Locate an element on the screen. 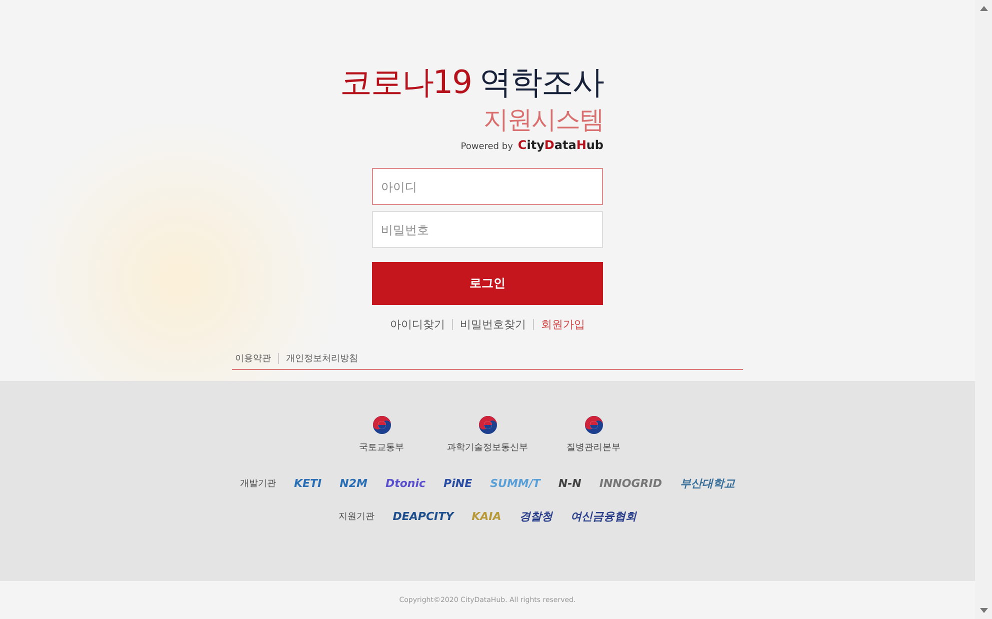  organization-logo: N2M is located at coordinates (354, 483).